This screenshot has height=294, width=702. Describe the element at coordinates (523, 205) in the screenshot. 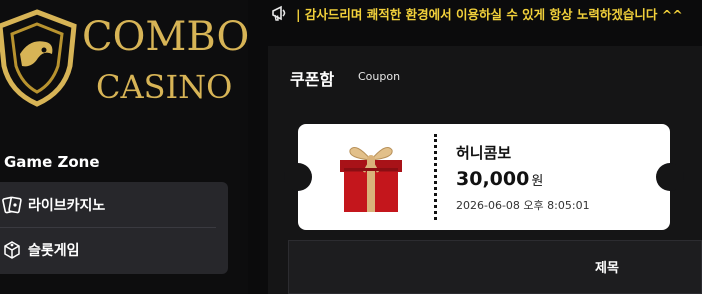

I see `coupon-date: 2026-06-08 오후 8:05:01` at that location.